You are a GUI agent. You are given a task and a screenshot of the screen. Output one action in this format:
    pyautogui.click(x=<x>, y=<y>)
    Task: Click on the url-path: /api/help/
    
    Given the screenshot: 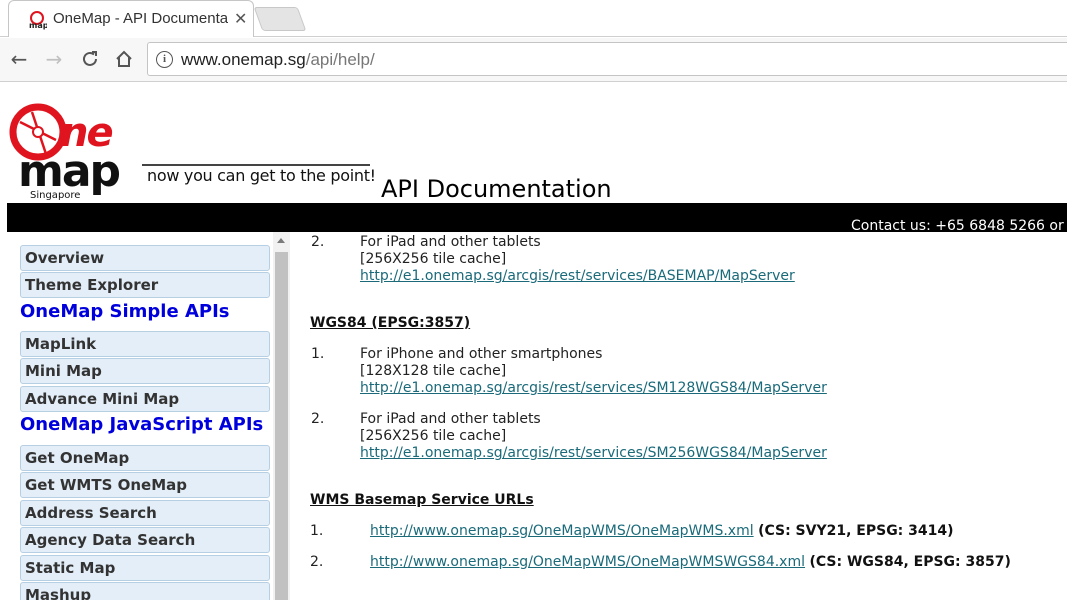 What is the action you would take?
    pyautogui.click(x=340, y=59)
    